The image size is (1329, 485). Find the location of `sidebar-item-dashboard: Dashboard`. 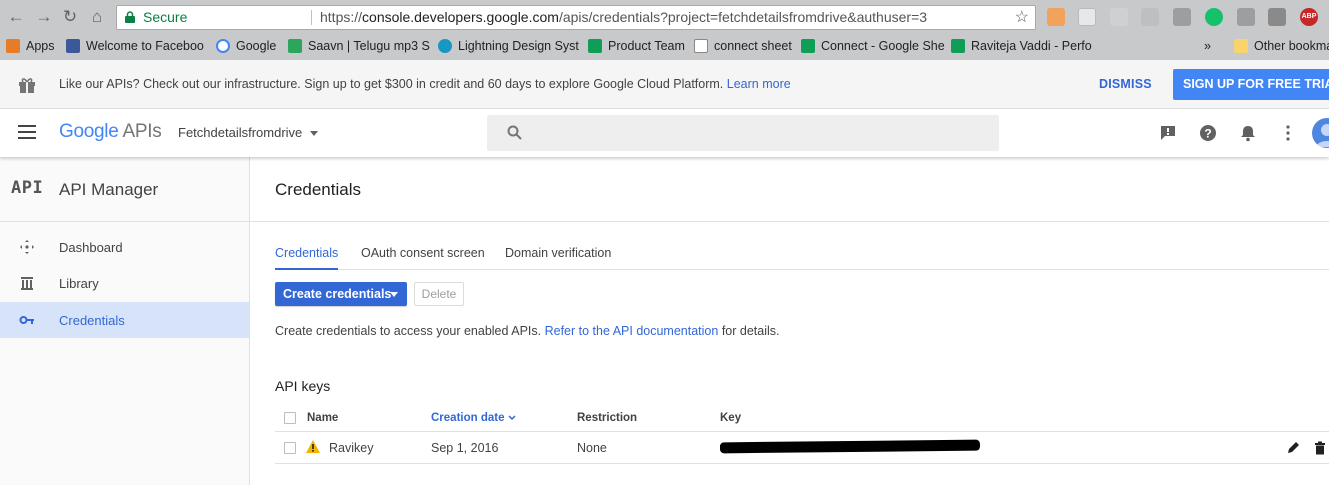

sidebar-item-dashboard: Dashboard is located at coordinates (124, 247).